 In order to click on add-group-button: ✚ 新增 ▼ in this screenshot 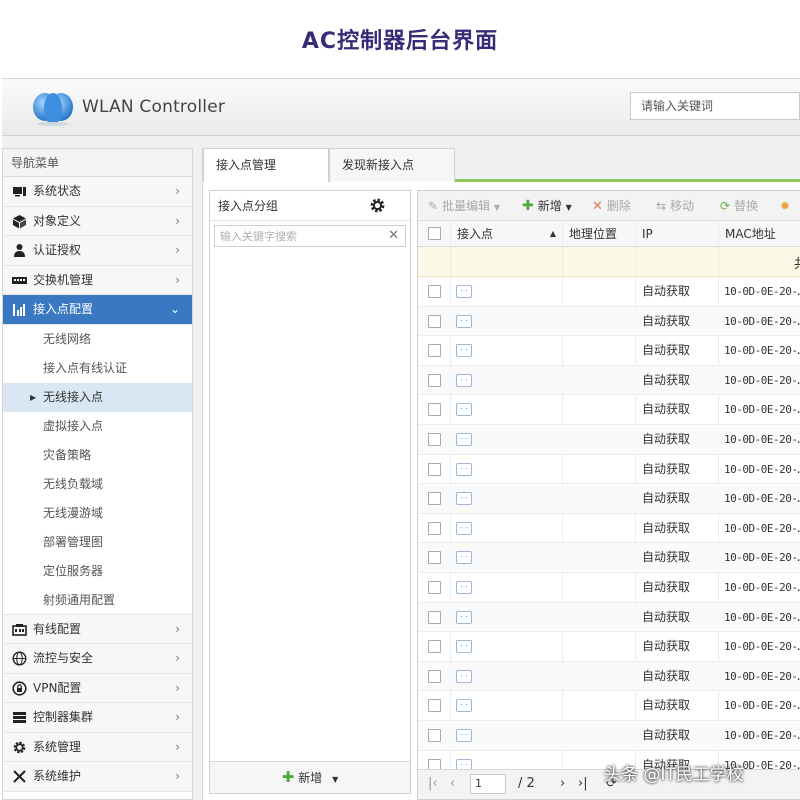, I will do `click(310, 777)`.